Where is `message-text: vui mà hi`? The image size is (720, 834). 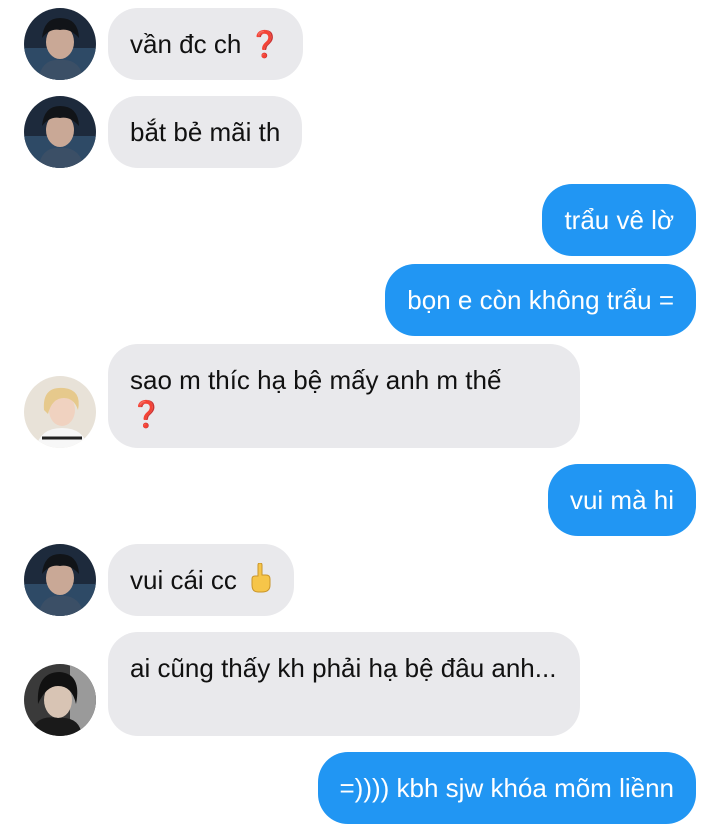 message-text: vui mà hi is located at coordinates (621, 500).